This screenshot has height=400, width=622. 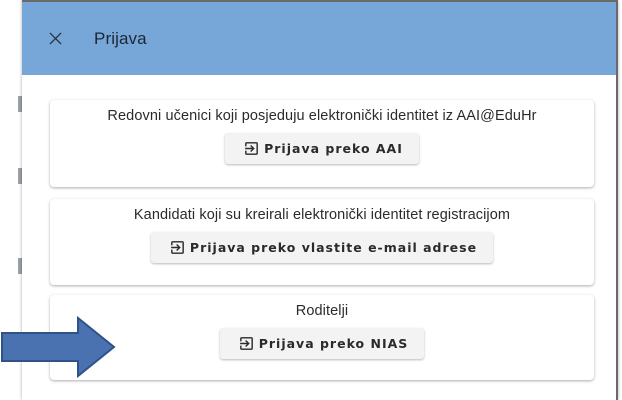 I want to click on login-email-button: Prijava preko vlastite e-mail adrese, so click(x=322, y=247).